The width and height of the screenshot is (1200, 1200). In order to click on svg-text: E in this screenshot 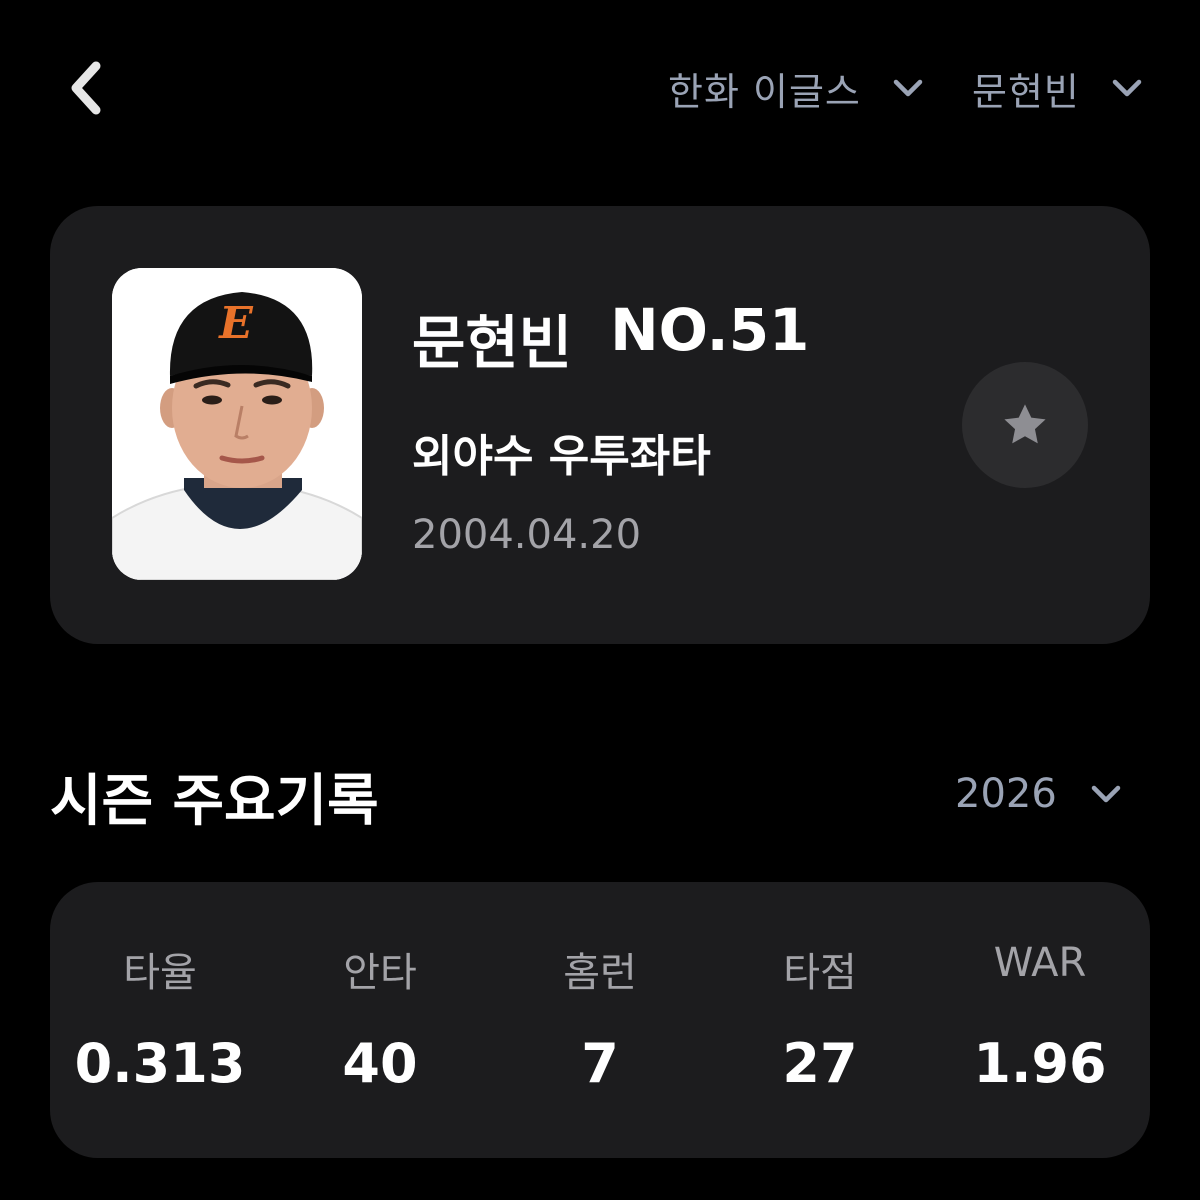, I will do `click(235, 323)`.